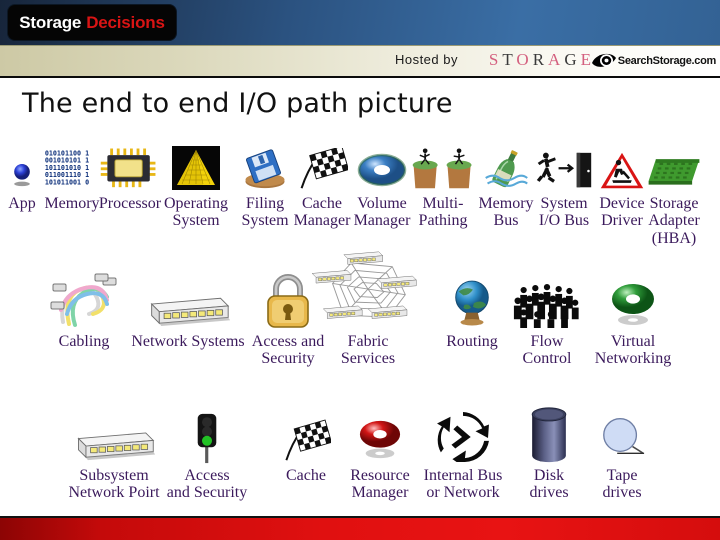  I want to click on two-cliff-hikers-icon, so click(443, 168).